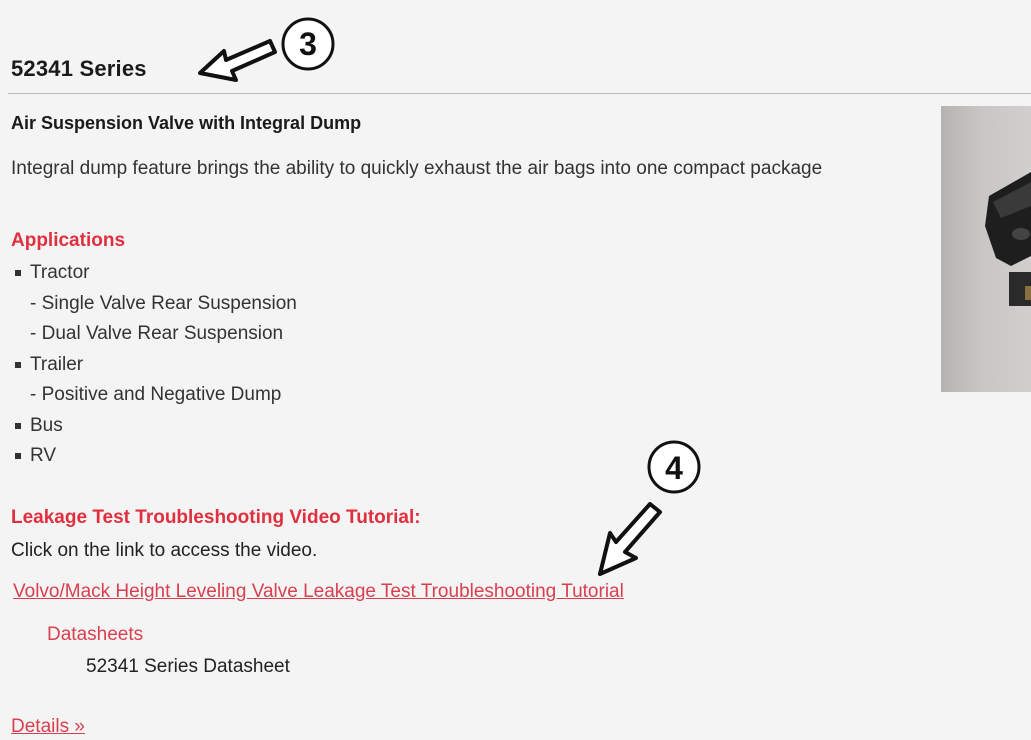  I want to click on title-divider, so click(519, 93).